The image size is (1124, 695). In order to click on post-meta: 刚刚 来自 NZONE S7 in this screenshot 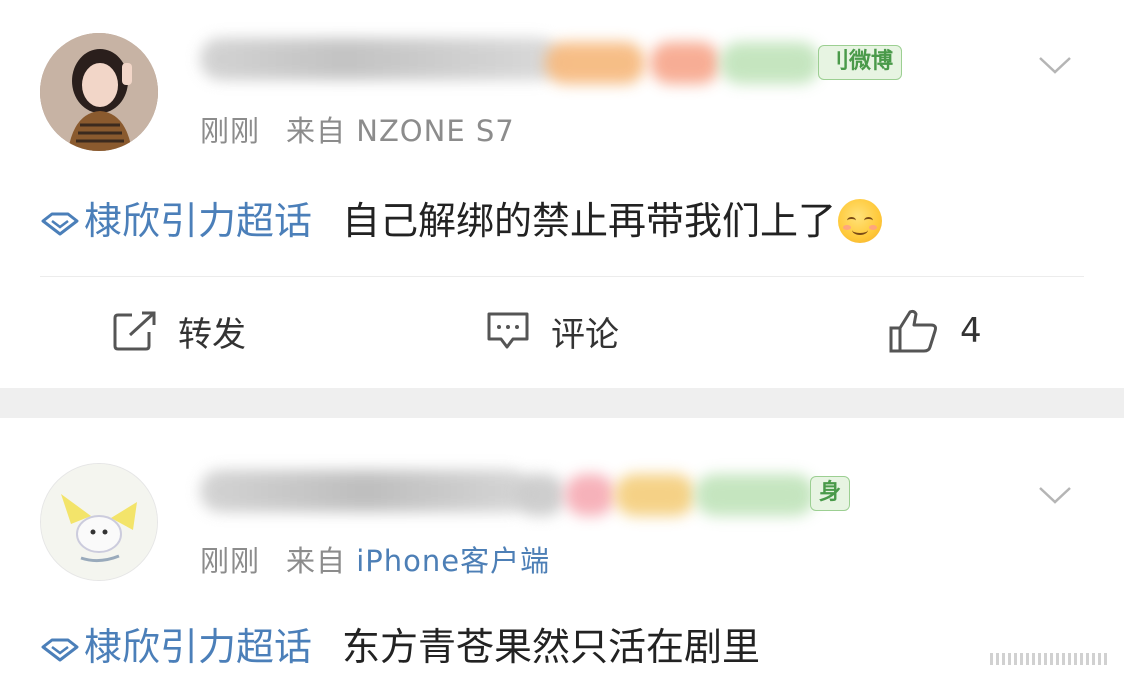, I will do `click(357, 129)`.